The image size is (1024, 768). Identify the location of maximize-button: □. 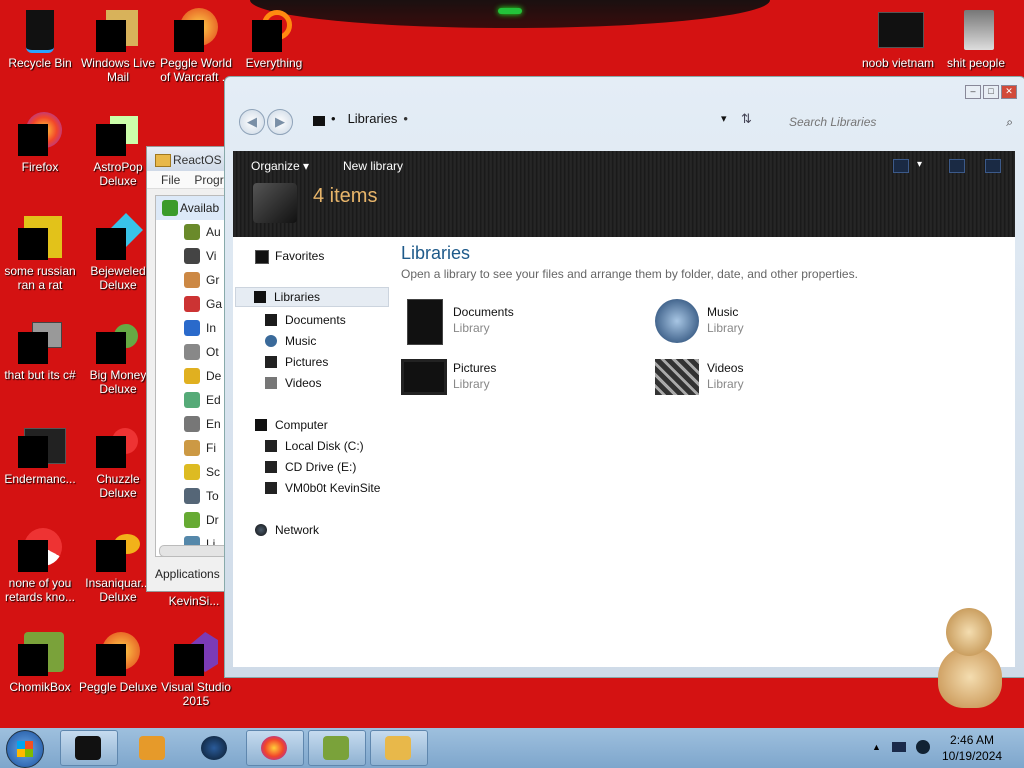
(991, 92).